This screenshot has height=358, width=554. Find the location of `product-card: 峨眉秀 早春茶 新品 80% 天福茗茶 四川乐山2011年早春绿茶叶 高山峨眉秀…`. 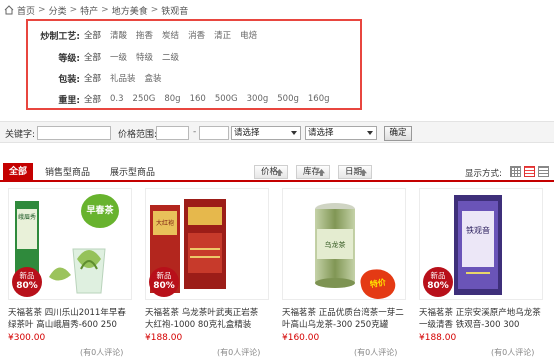

product-card: 峨眉秀 早春茶 新品 80% 天福茗茶 四川乐山2011年早春绿茶叶 高山峨眉秀… is located at coordinates (70, 273).